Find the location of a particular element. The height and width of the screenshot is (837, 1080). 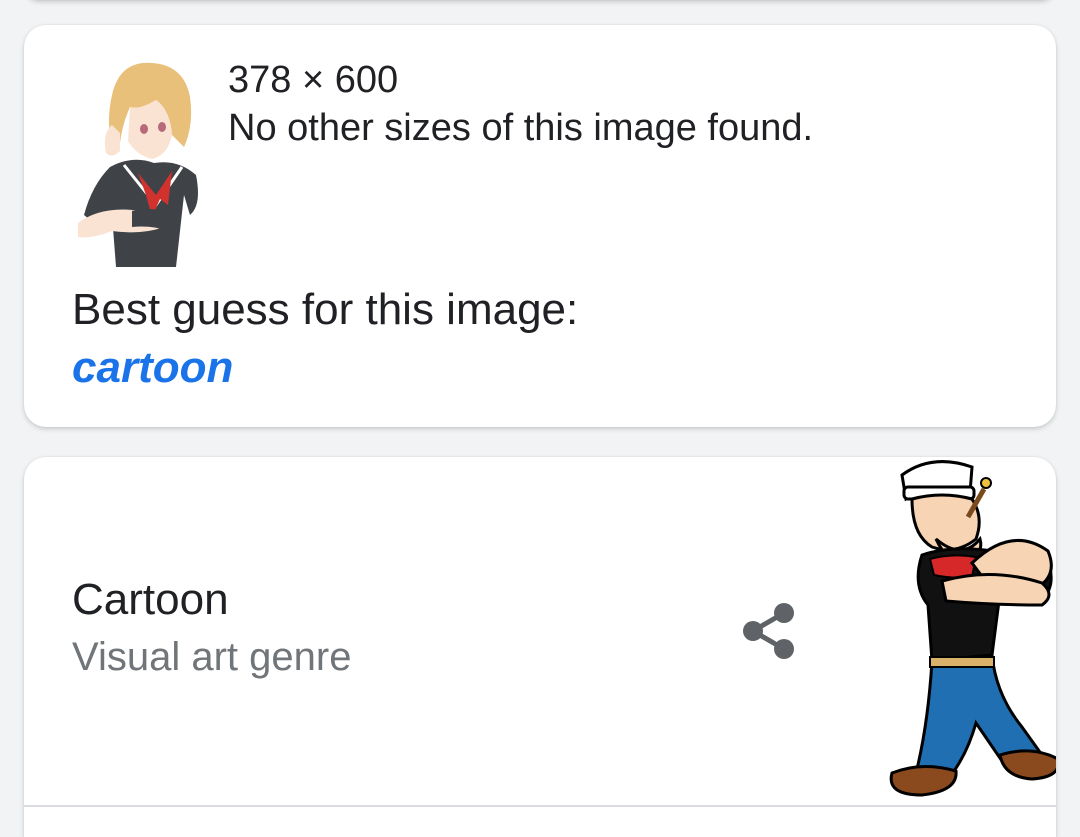

share-icon is located at coordinates (768, 631).